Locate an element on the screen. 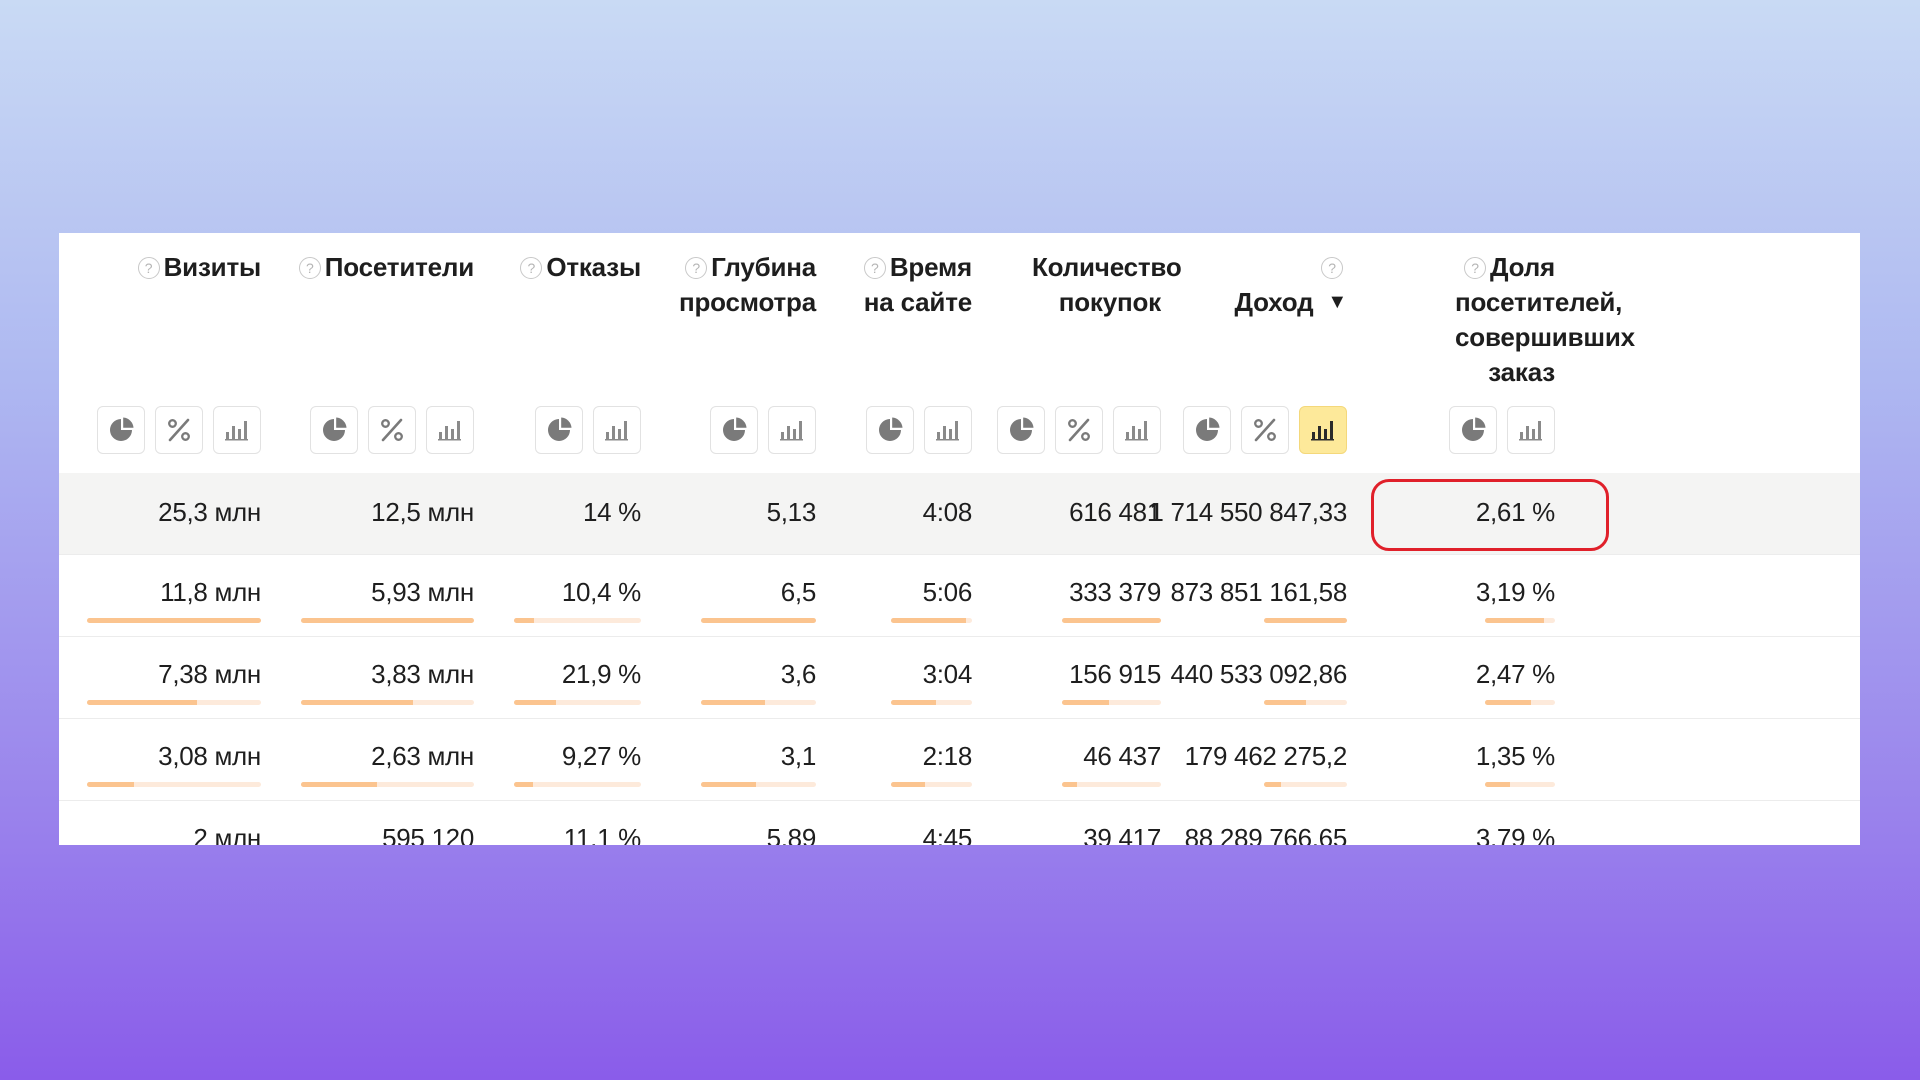 The height and width of the screenshot is (1080, 1920). column-title: ? Доля посетителей, совершивших заказ is located at coordinates (1545, 320).